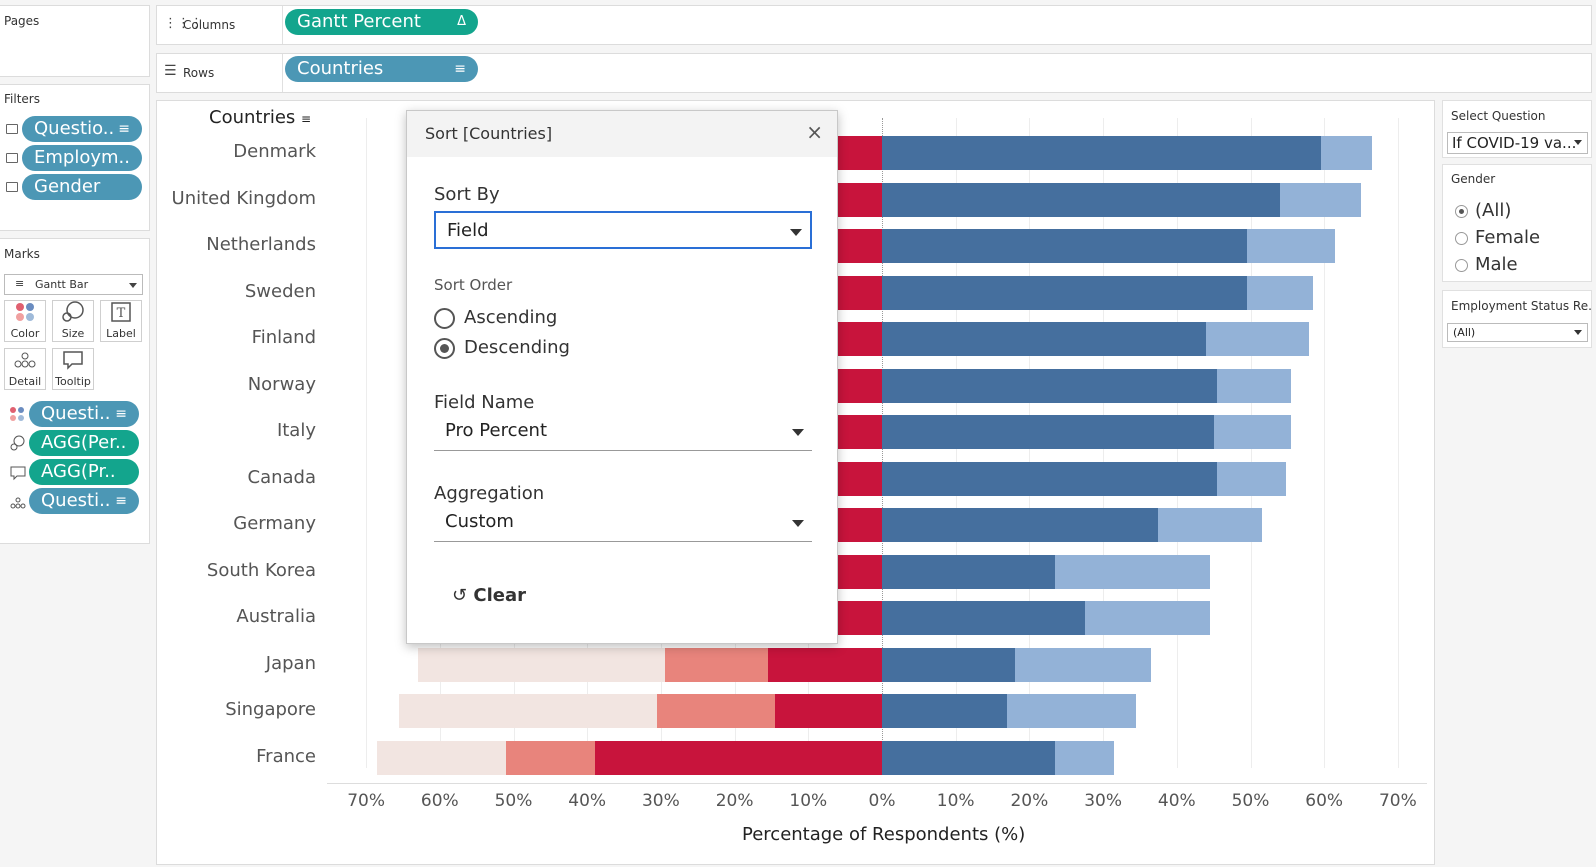  I want to click on gender-option-male: Male, so click(1496, 264).